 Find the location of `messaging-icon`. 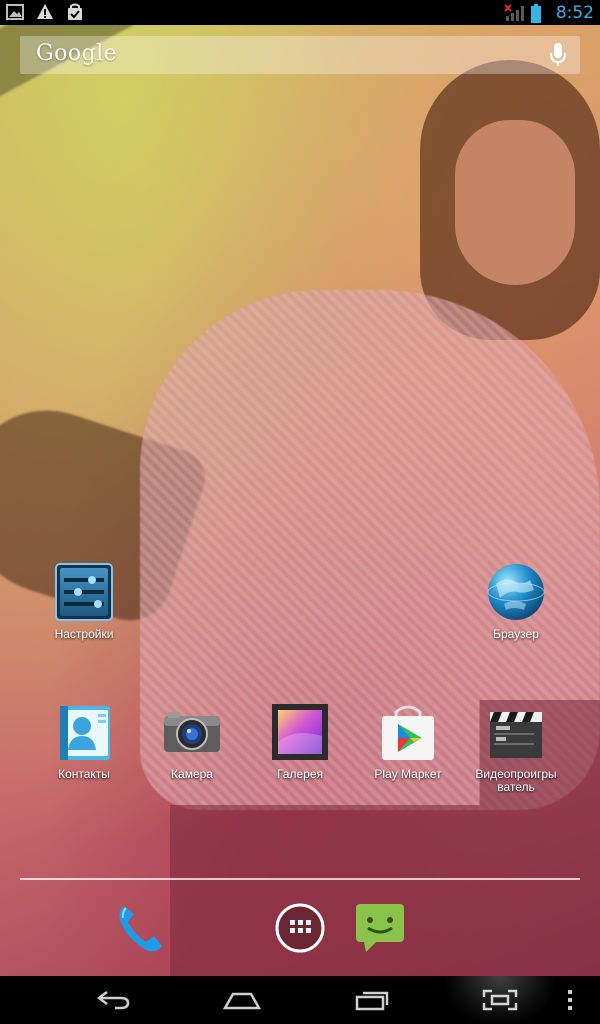

messaging-icon is located at coordinates (380, 928).